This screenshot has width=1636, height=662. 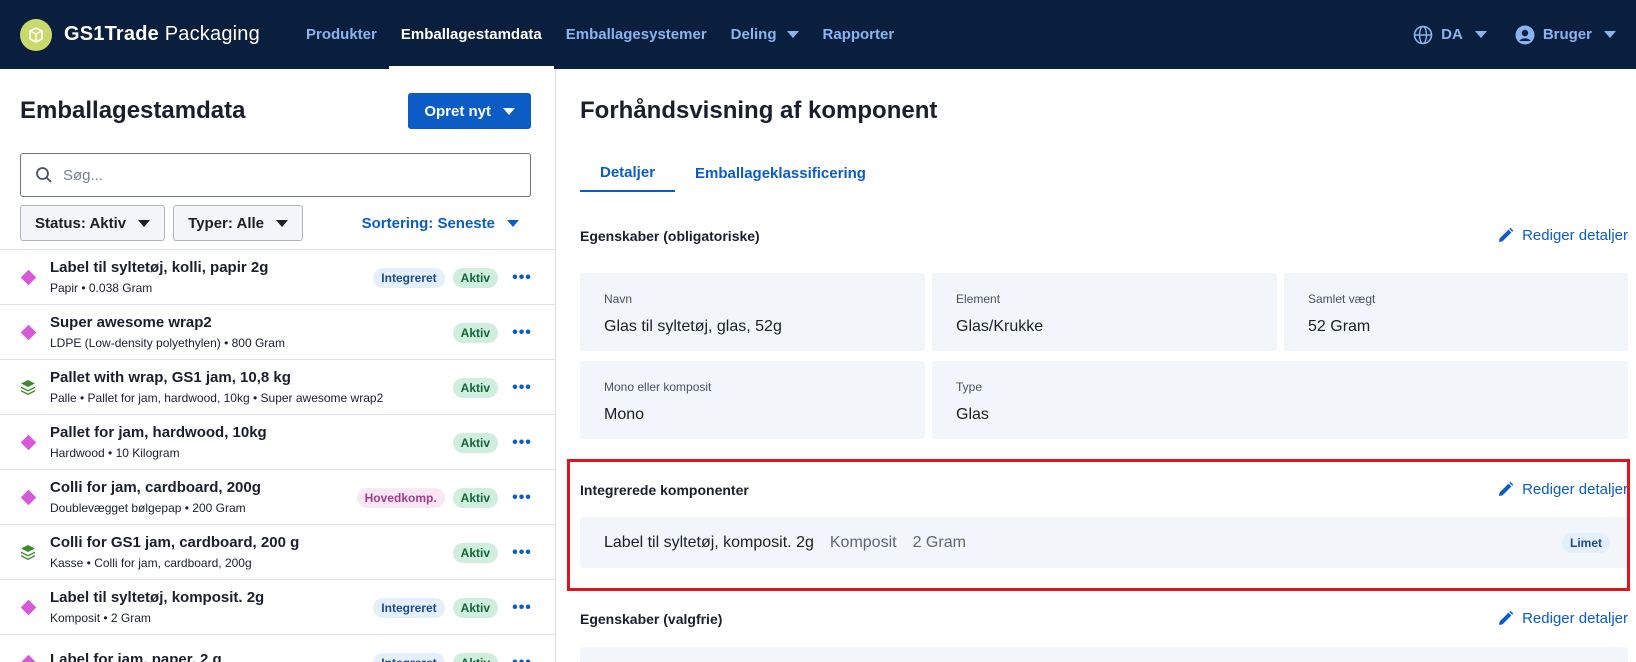 What do you see at coordinates (471, 34) in the screenshot?
I see `nav-item-emballagestamdata: Emballagestamdata` at bounding box center [471, 34].